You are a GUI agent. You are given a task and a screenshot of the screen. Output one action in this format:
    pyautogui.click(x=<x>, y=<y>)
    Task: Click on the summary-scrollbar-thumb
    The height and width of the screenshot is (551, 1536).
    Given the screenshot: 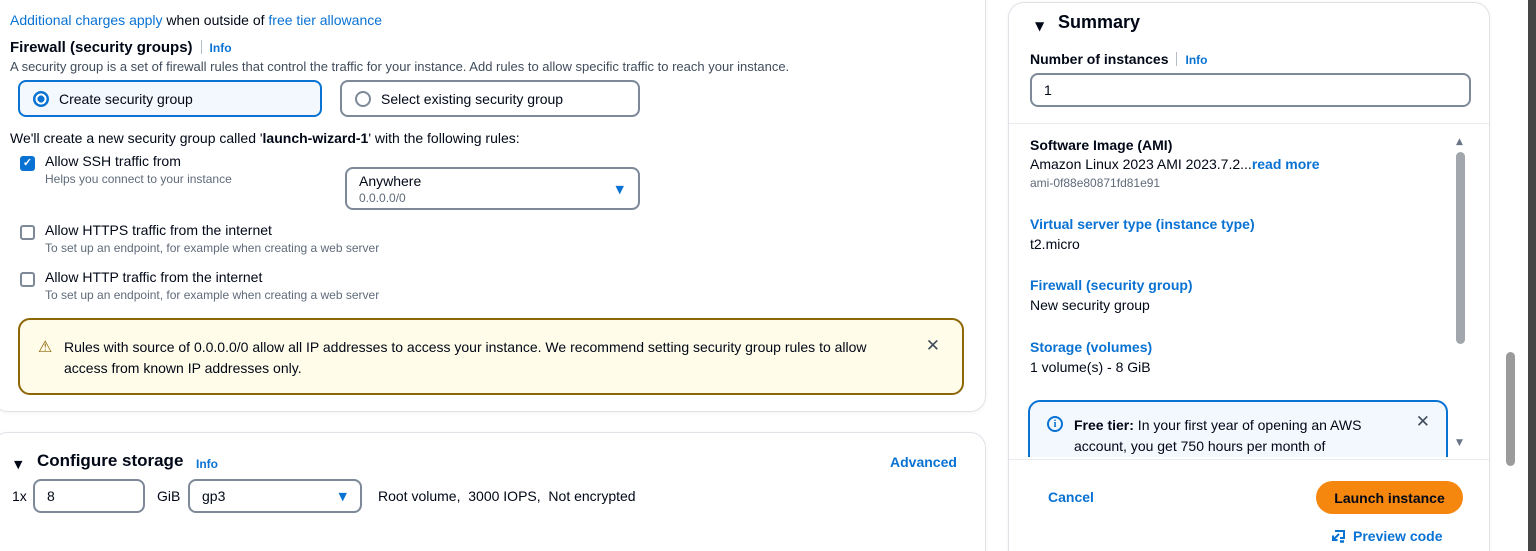 What is the action you would take?
    pyautogui.click(x=1460, y=248)
    